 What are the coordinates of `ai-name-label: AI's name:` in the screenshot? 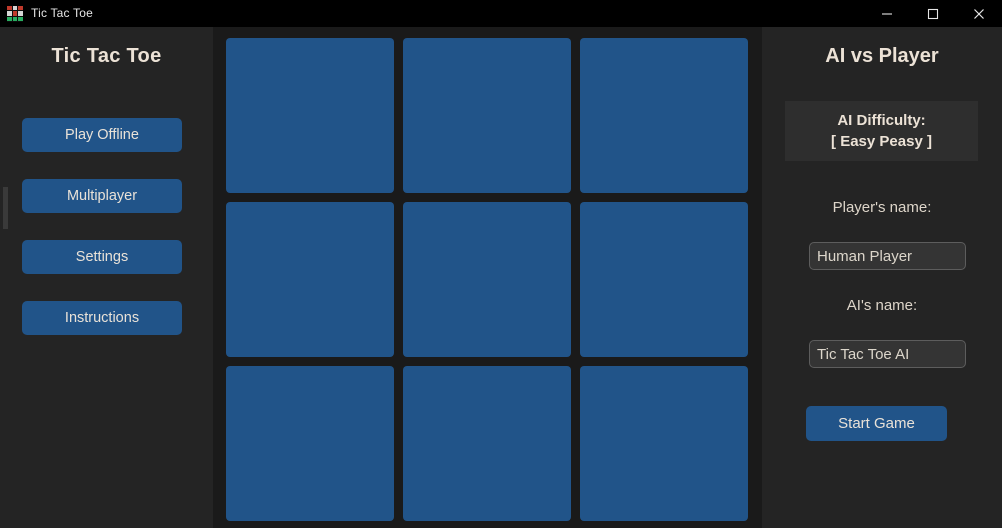 It's located at (882, 305).